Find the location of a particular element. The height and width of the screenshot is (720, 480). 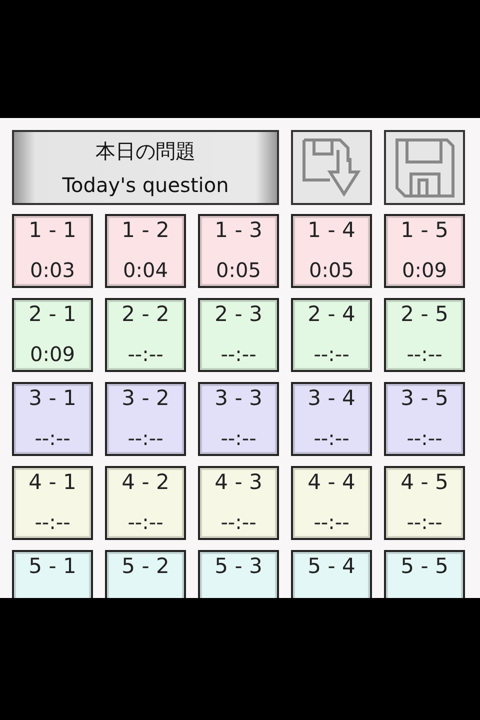

level-tile: 2 - 5 --:-- is located at coordinates (424, 335).